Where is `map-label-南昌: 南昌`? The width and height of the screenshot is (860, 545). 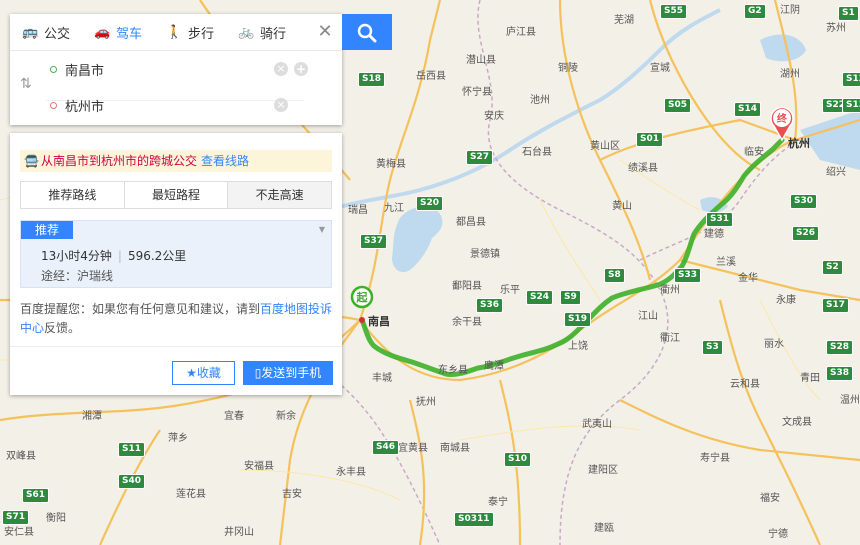
map-label-南昌: 南昌 is located at coordinates (379, 321).